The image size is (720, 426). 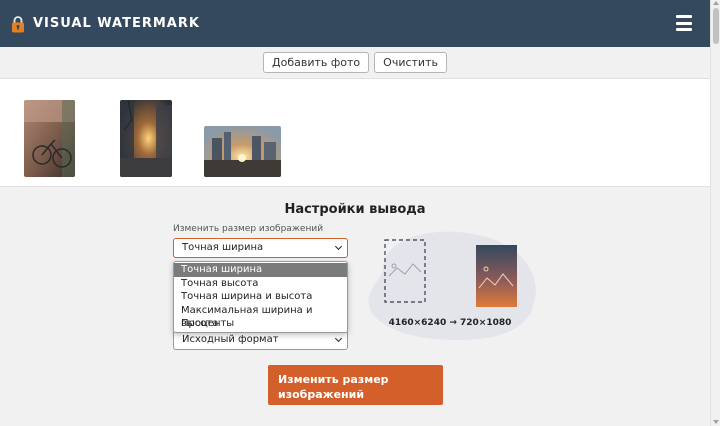 I want to click on photo-thumbnail-bicycle, so click(x=49, y=138).